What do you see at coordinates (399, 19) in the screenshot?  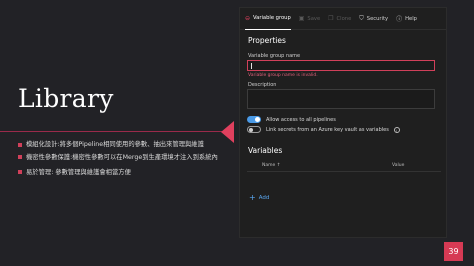 I see `help-icon: ⓘ` at bounding box center [399, 19].